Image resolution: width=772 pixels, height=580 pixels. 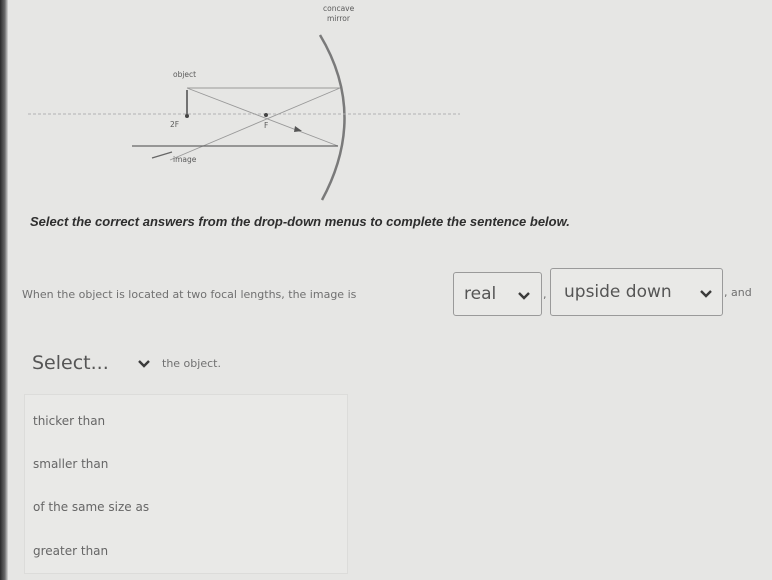 I want to click on object-label: object, so click(x=184, y=74).